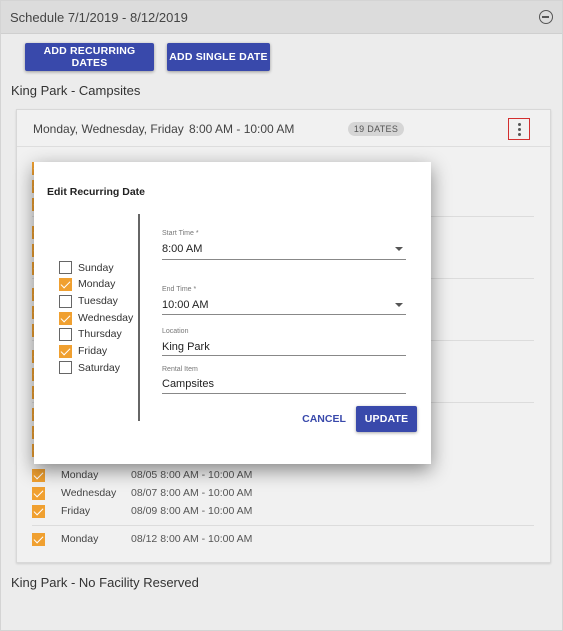  Describe the element at coordinates (242, 129) in the screenshot. I see `recurring-time: 8:00 AM - 10:00 AM` at that location.